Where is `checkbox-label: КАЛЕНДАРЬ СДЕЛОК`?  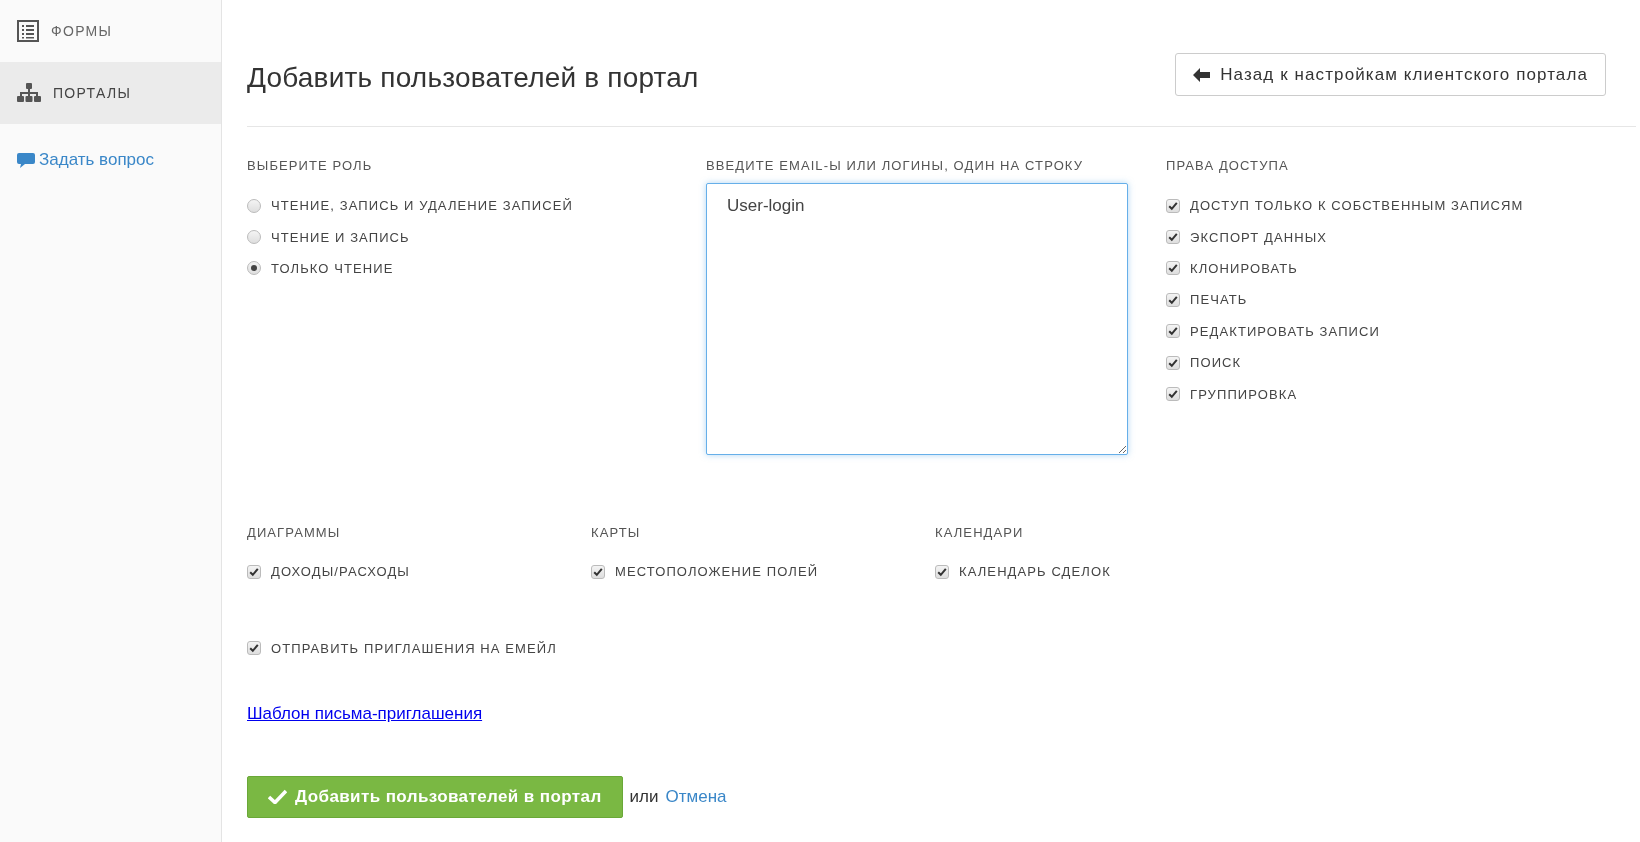 checkbox-label: КАЛЕНДАРЬ СДЕЛОК is located at coordinates (1035, 572).